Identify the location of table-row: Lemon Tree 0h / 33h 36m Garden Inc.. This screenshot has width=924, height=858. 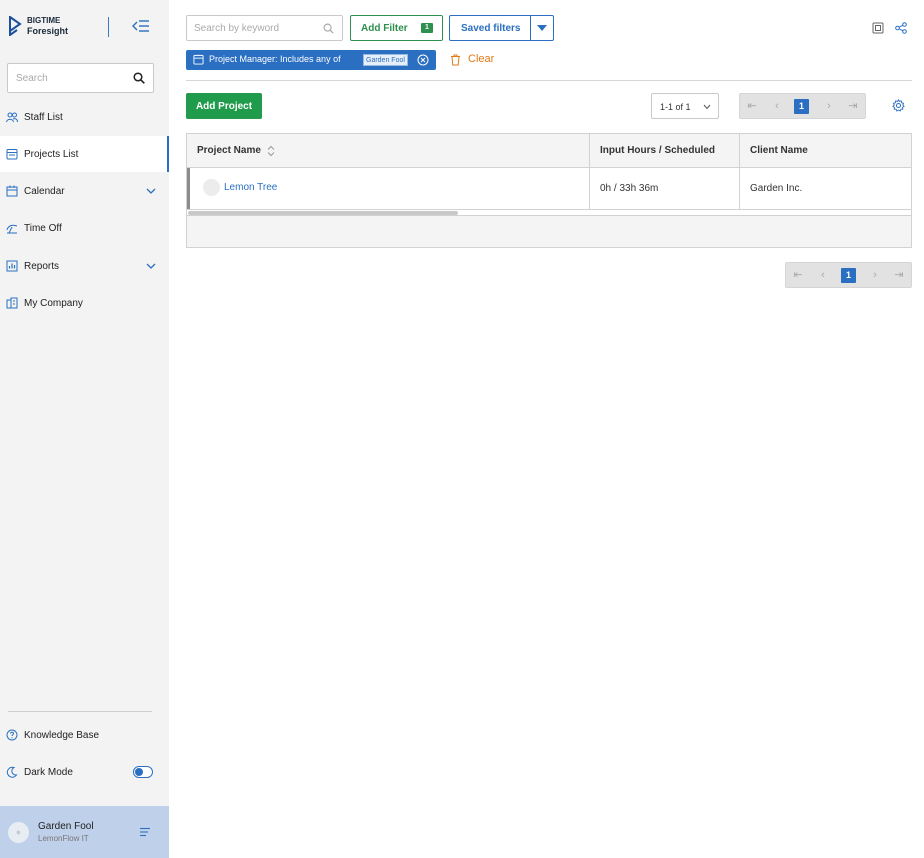
(549, 188).